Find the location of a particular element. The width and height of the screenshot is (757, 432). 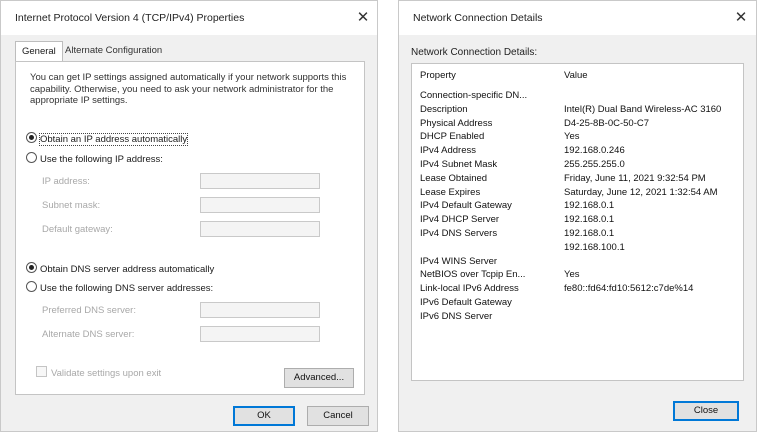

tab-alternate-configuration: Alternate Configuration is located at coordinates (113, 51).